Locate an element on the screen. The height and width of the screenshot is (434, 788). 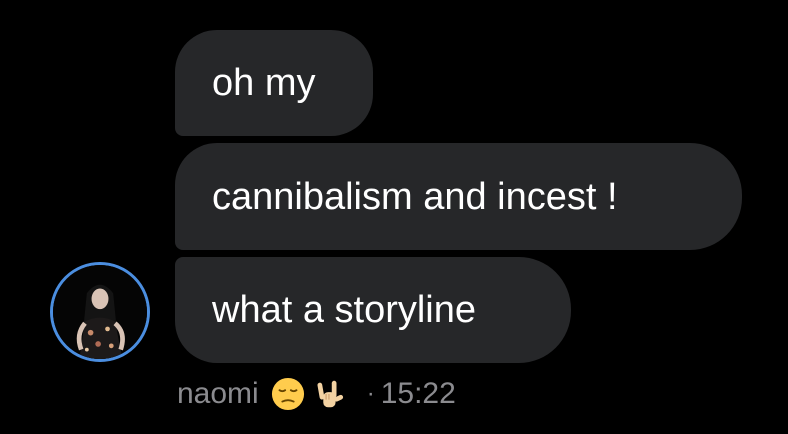
message-bubble: what a storyline is located at coordinates (373, 310).